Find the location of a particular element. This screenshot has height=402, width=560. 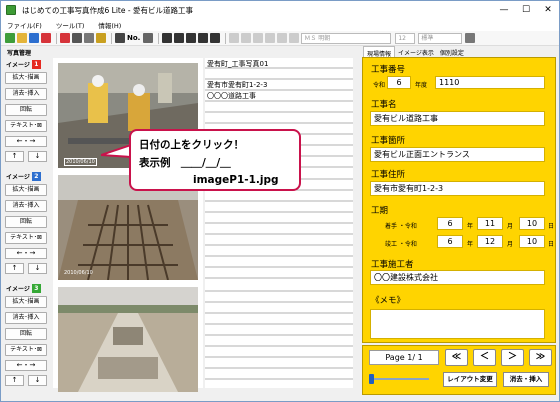

number-button: No. is located at coordinates (133, 38).